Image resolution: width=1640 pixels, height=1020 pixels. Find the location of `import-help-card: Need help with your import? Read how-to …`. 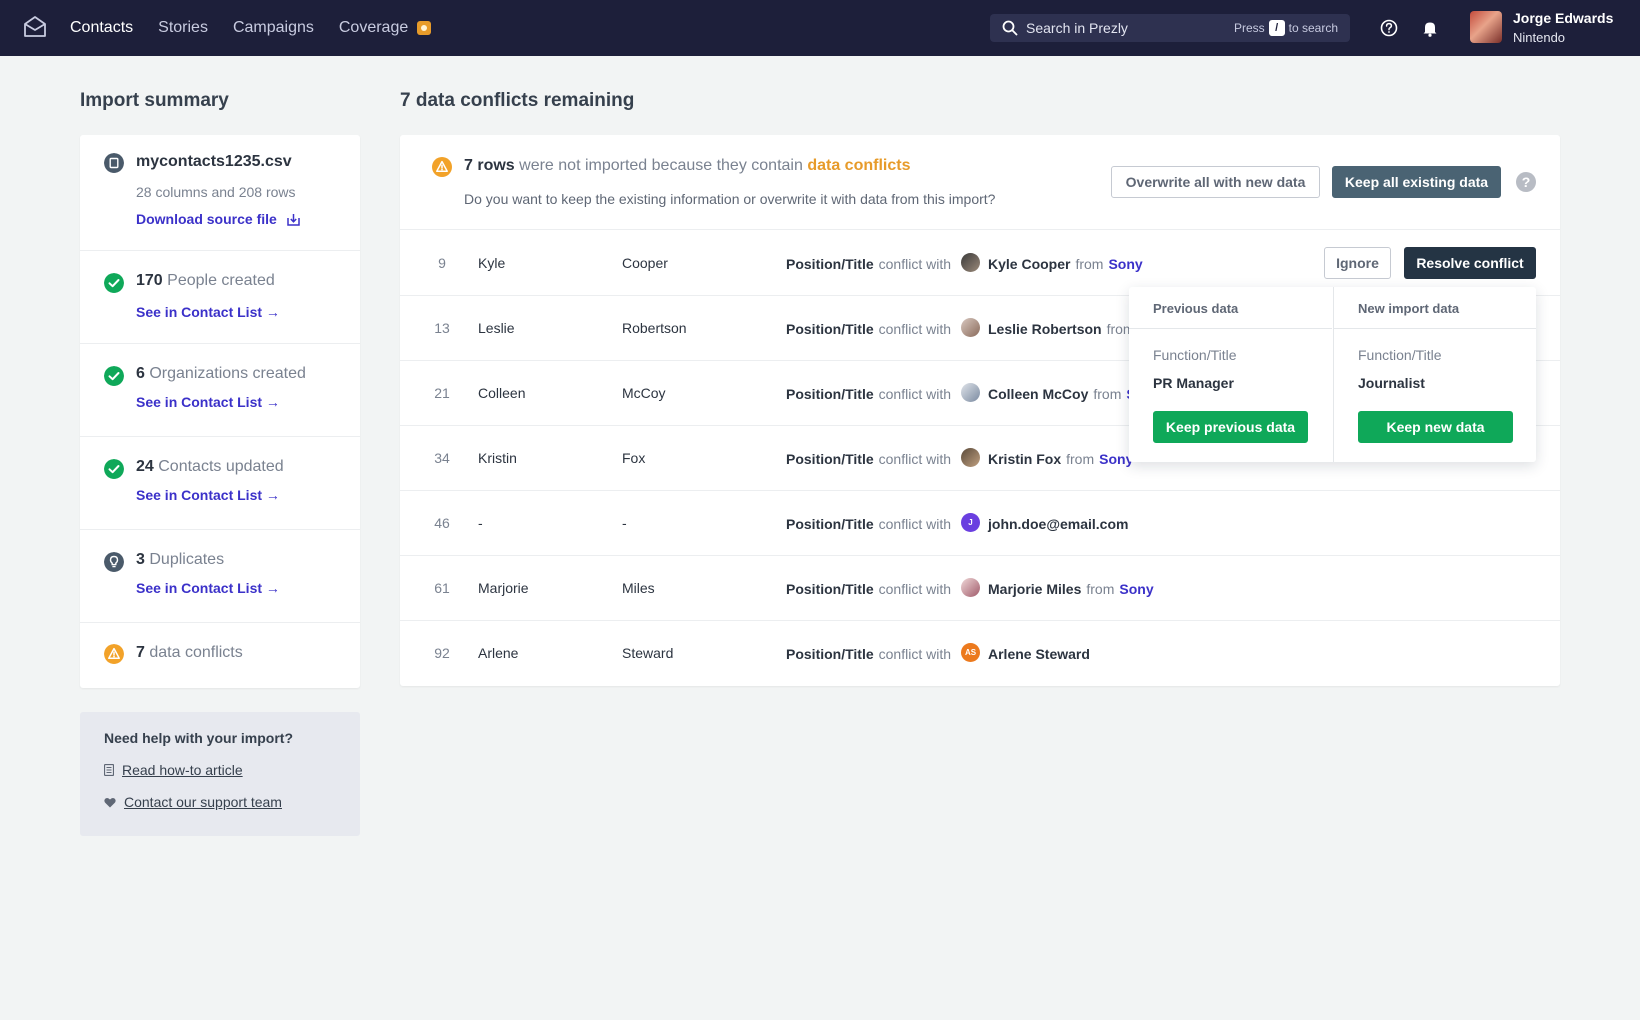

import-help-card: Need help with your import? Read how-to … is located at coordinates (220, 774).